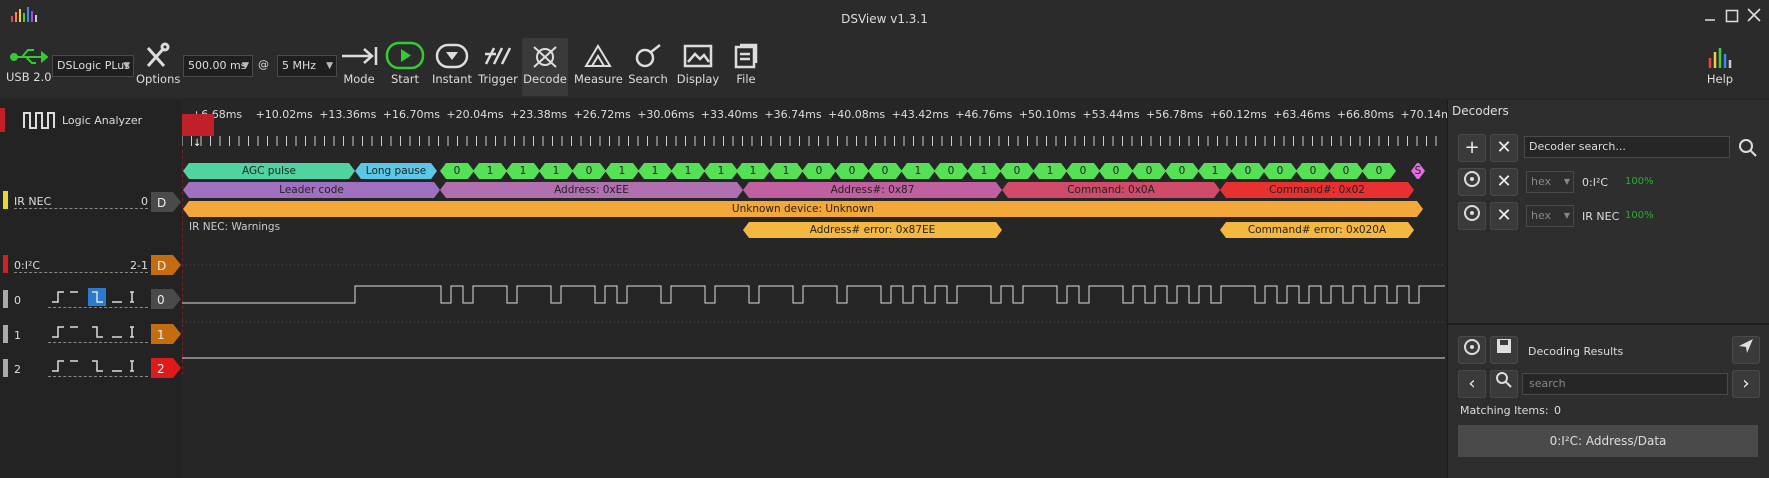 The image size is (1769, 478). I want to click on close-icon, so click(1754, 18).